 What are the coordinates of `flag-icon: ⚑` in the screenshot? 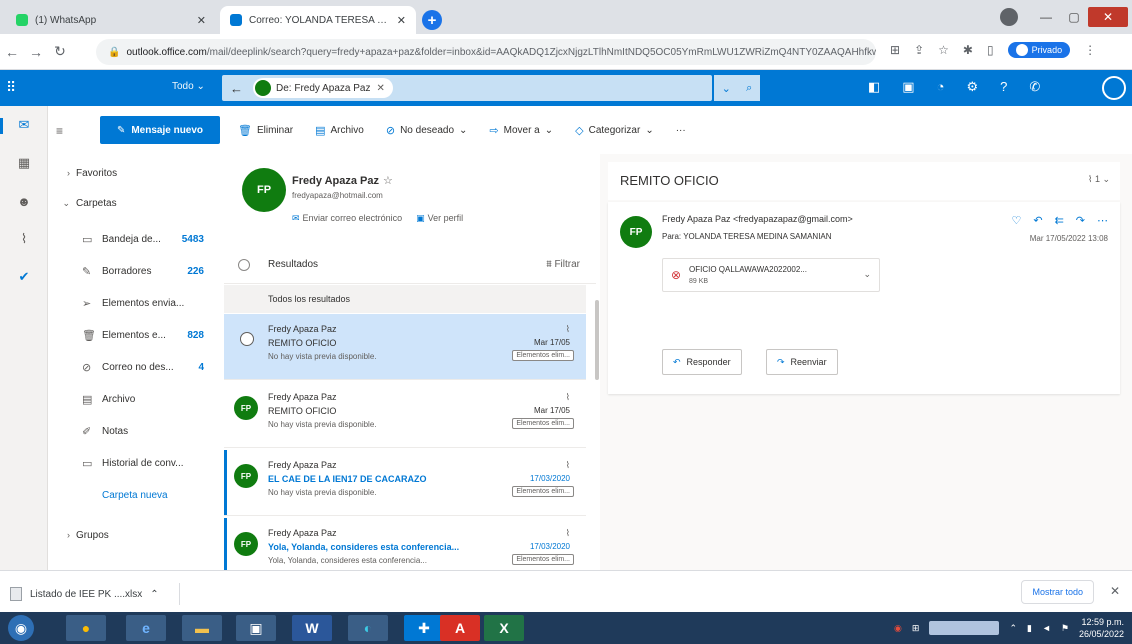 It's located at (1065, 628).